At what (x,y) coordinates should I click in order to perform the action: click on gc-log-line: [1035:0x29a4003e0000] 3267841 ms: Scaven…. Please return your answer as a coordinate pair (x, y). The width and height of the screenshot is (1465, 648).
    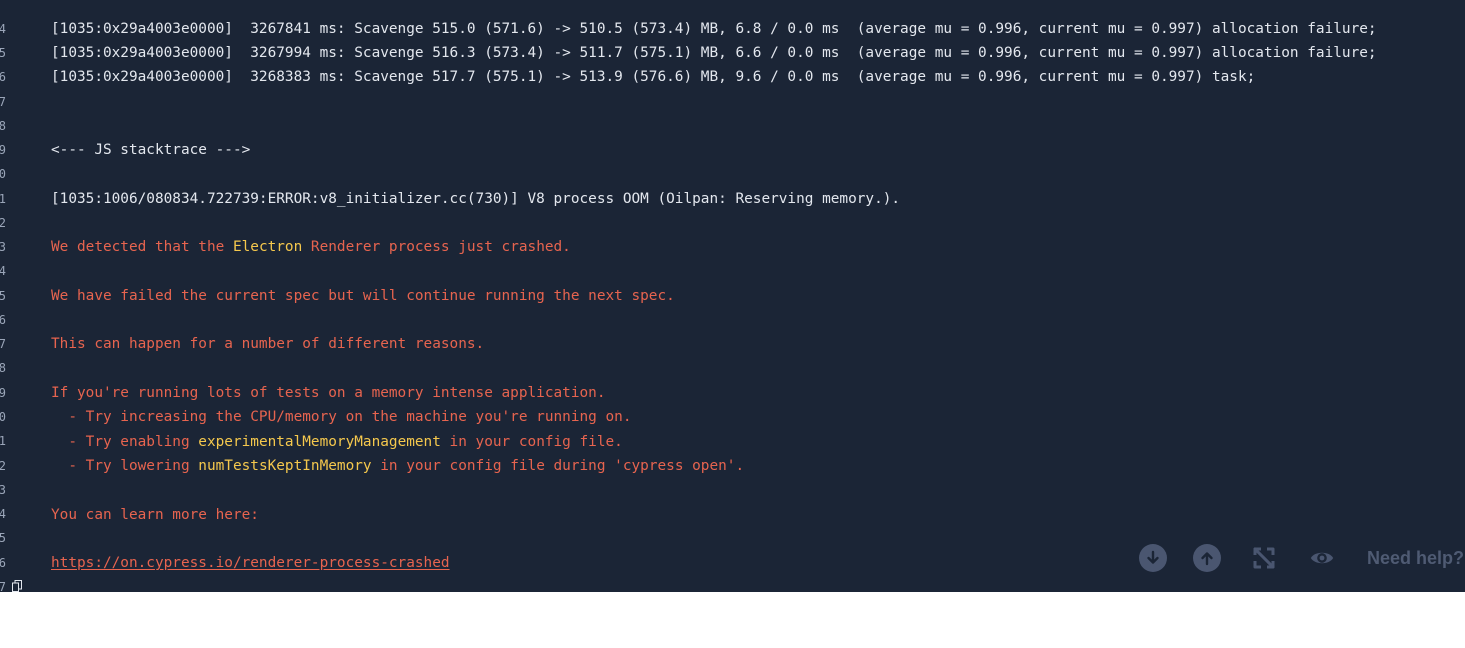
    Looking at the image, I should click on (714, 29).